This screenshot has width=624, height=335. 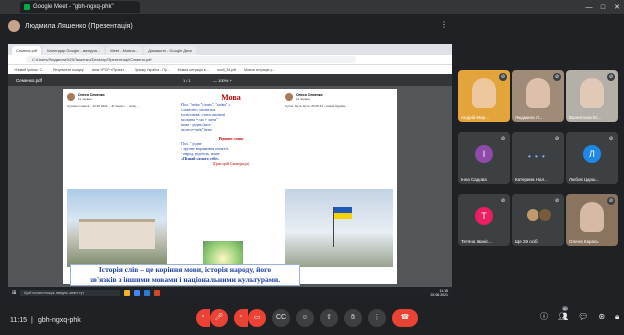 I want to click on shared-tab: Домашня - Google Диск, so click(x=170, y=50).